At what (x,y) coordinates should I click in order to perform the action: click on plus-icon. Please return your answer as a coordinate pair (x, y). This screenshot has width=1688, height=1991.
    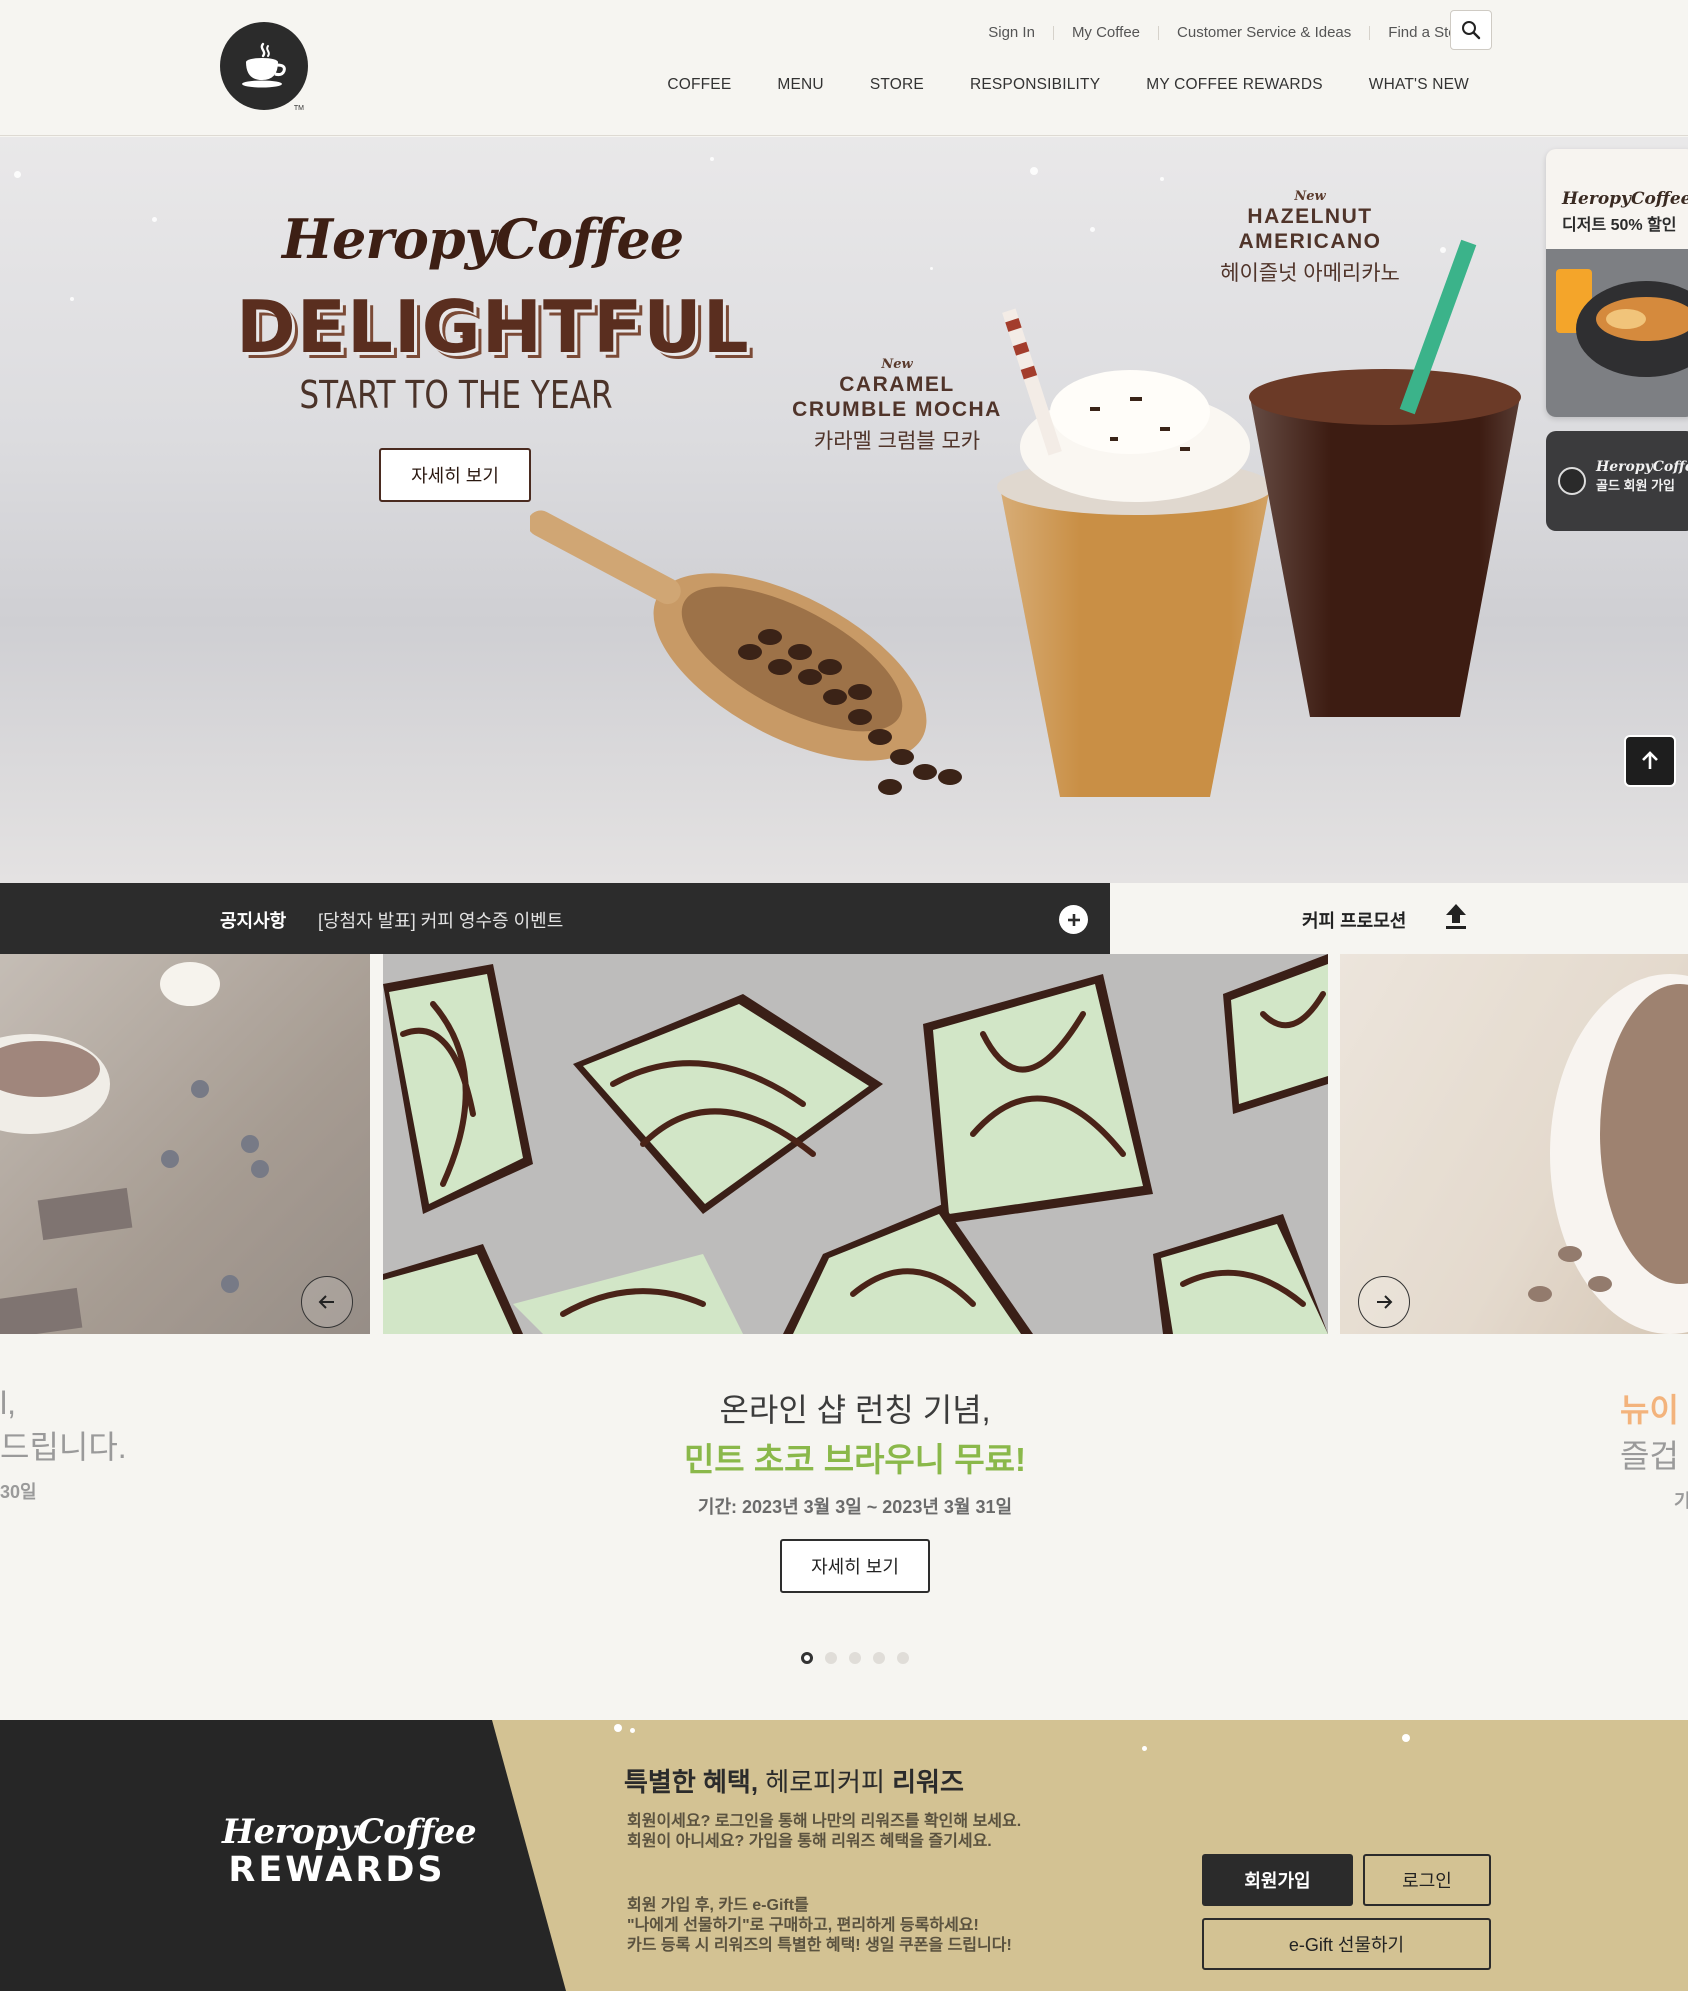
    Looking at the image, I should click on (1073, 919).